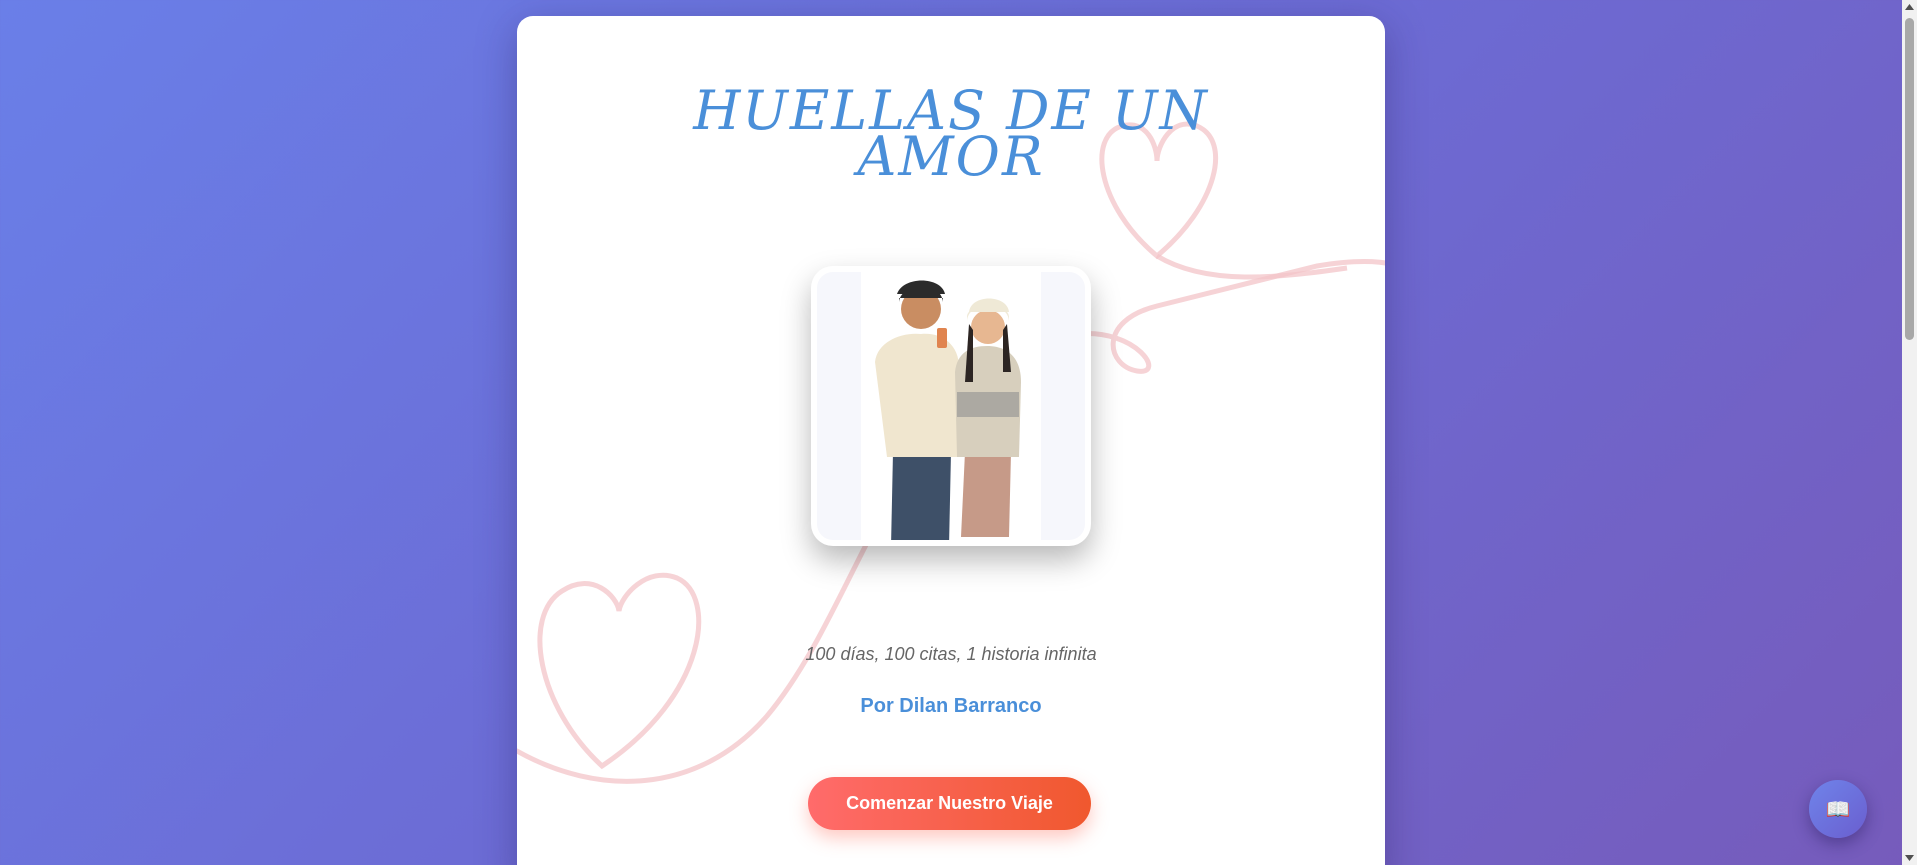  Describe the element at coordinates (951, 706) in the screenshot. I see `author-byline: Por Dilan Barranco` at that location.